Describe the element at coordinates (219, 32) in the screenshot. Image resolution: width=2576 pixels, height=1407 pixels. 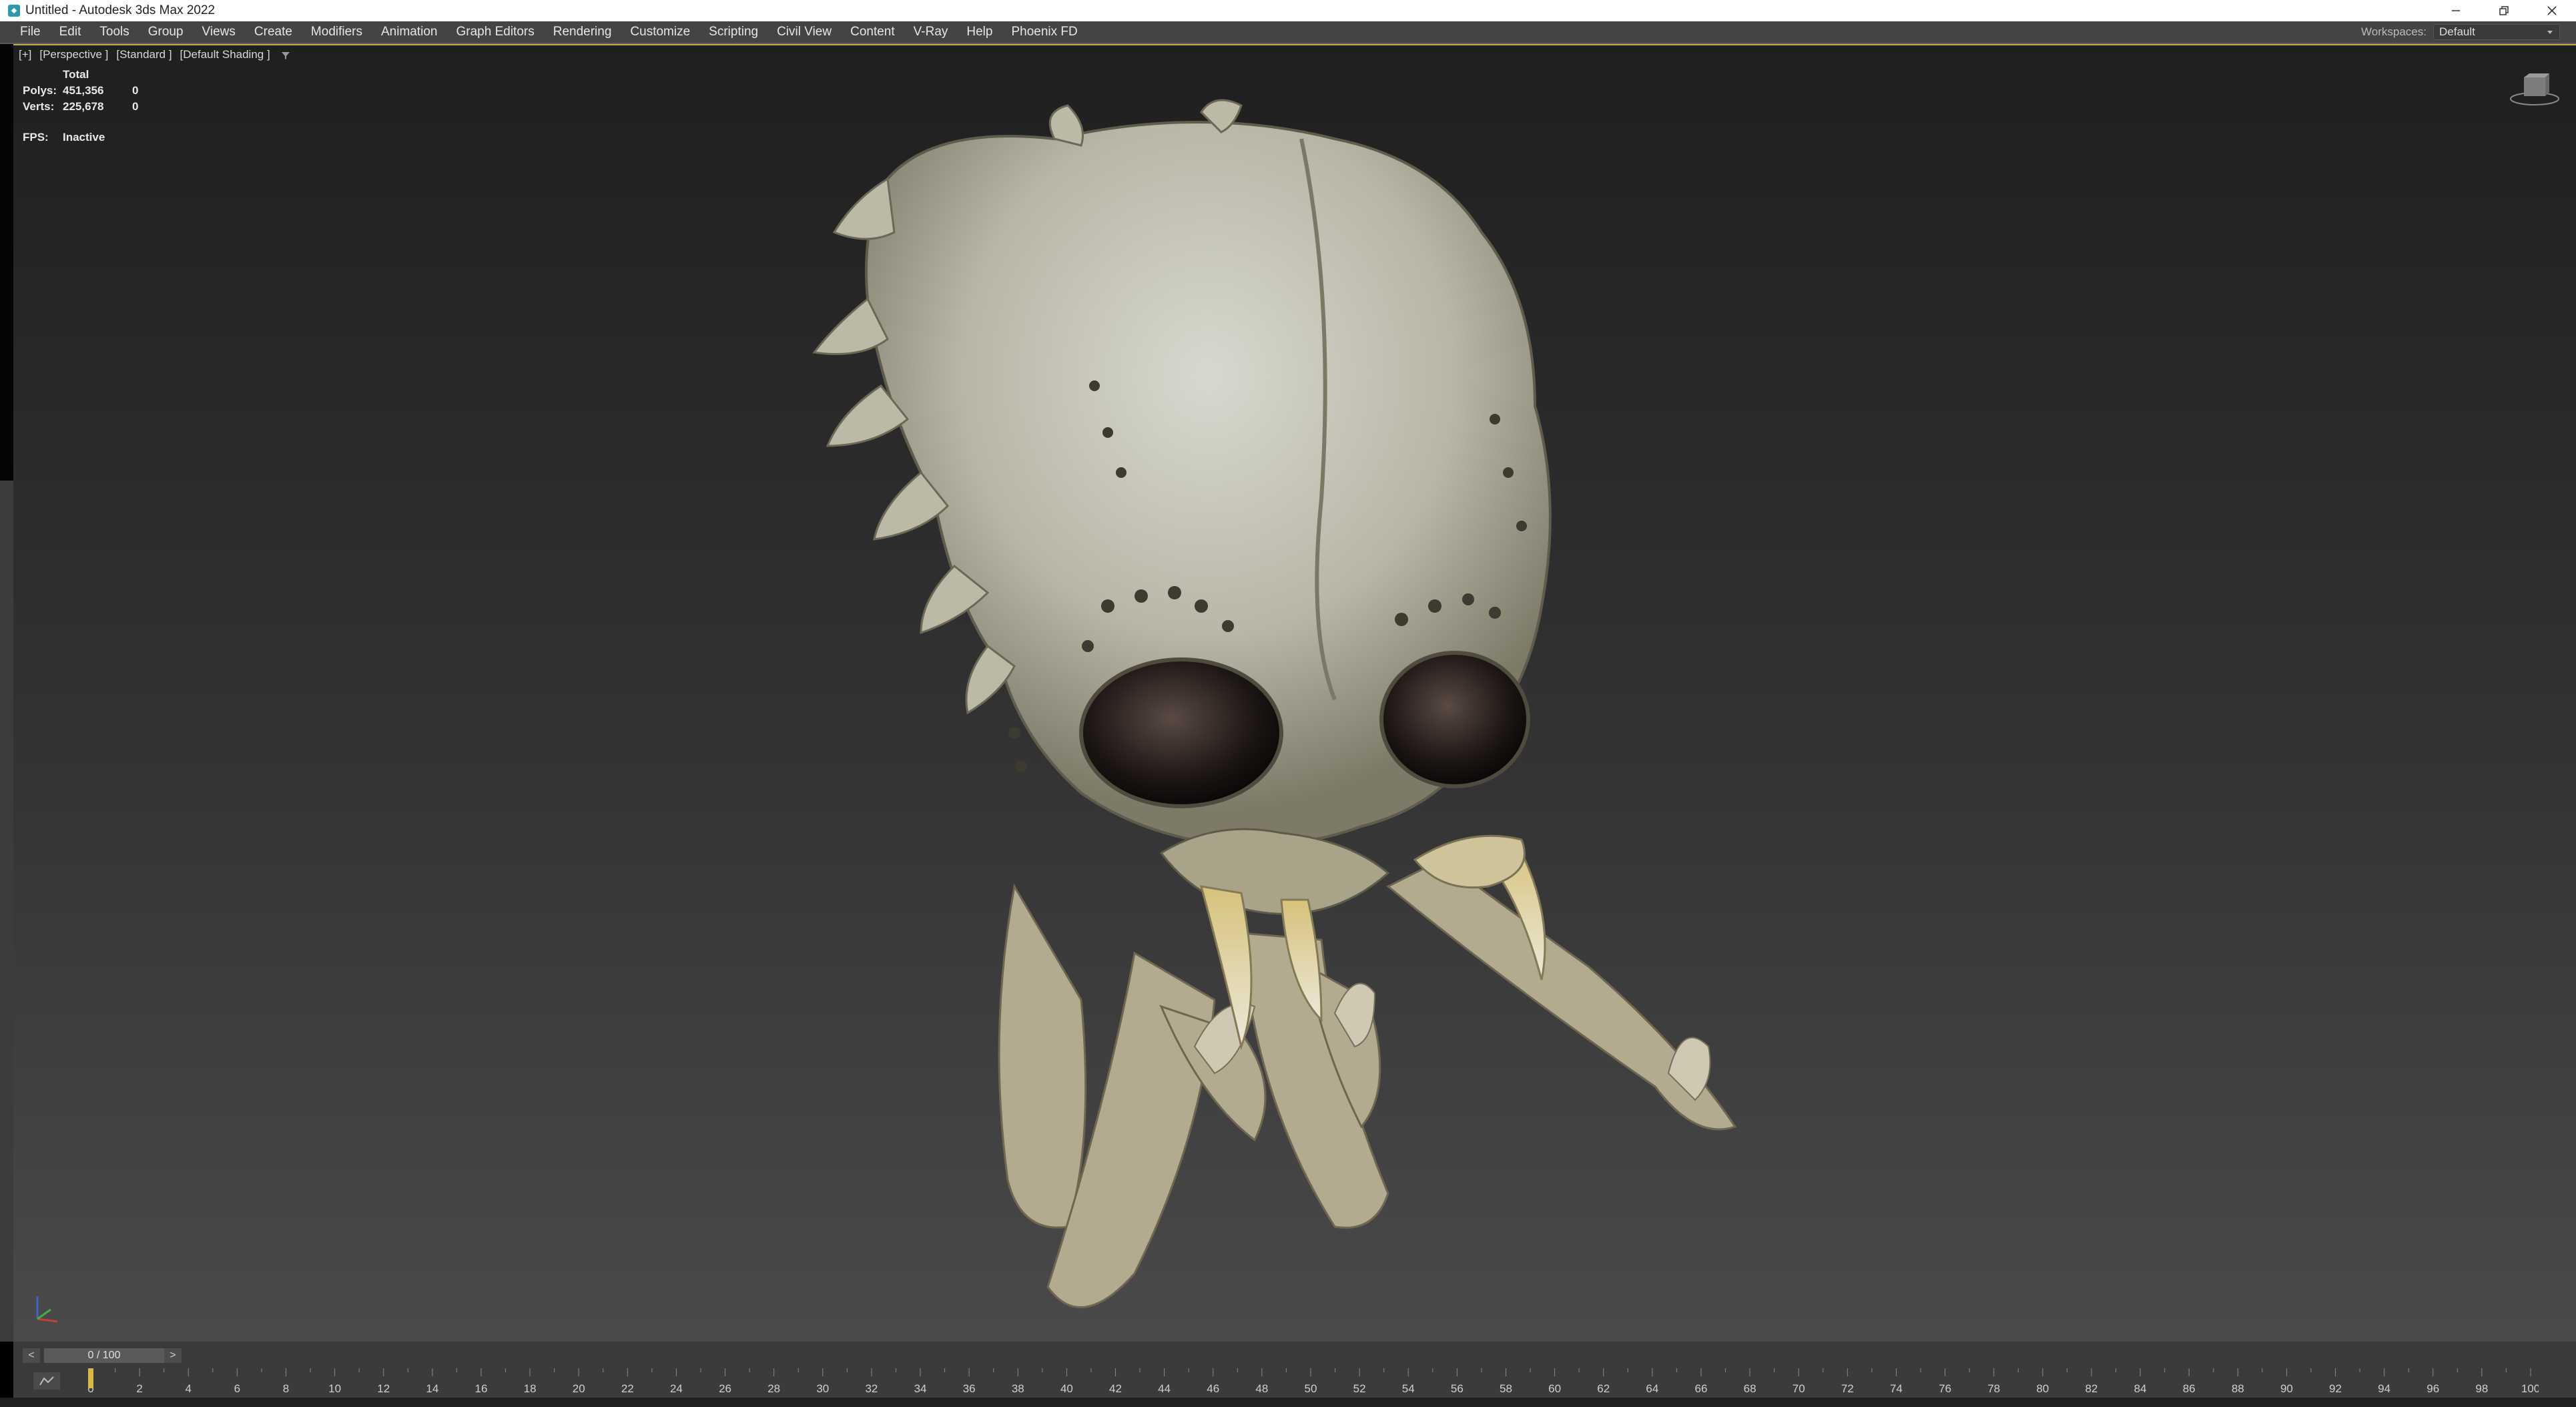
I see `menu-views: Views` at that location.